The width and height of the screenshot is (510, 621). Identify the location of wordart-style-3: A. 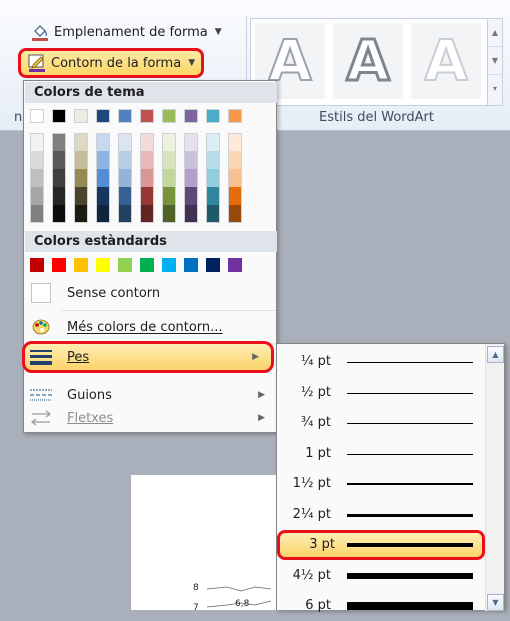
(446, 61).